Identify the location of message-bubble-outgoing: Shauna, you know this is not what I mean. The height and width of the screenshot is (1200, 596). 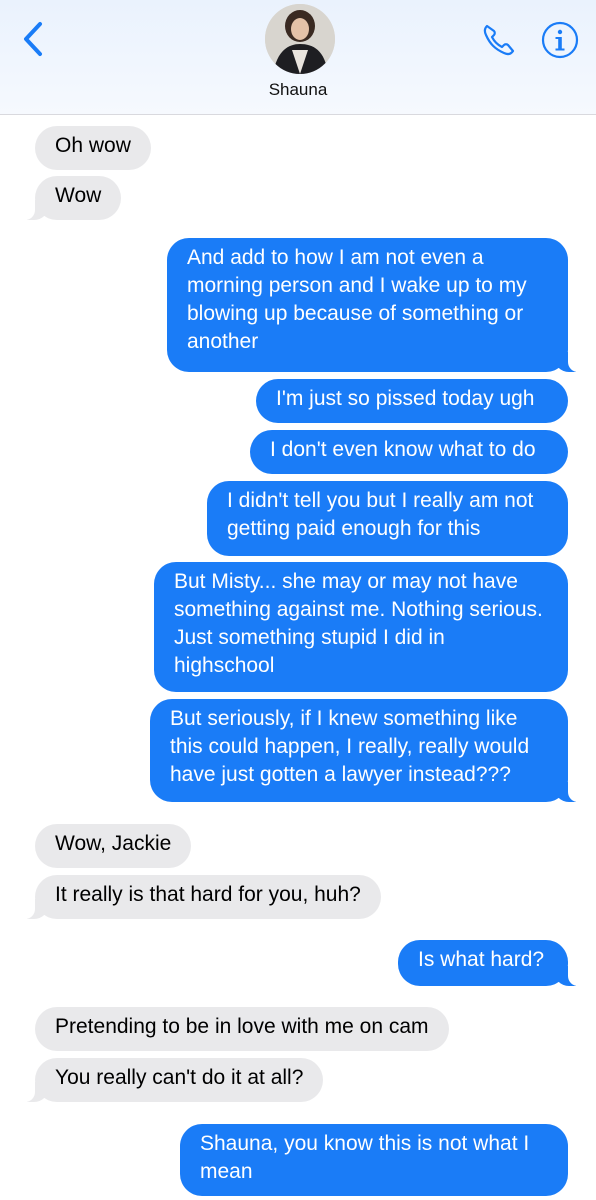
(374, 1160).